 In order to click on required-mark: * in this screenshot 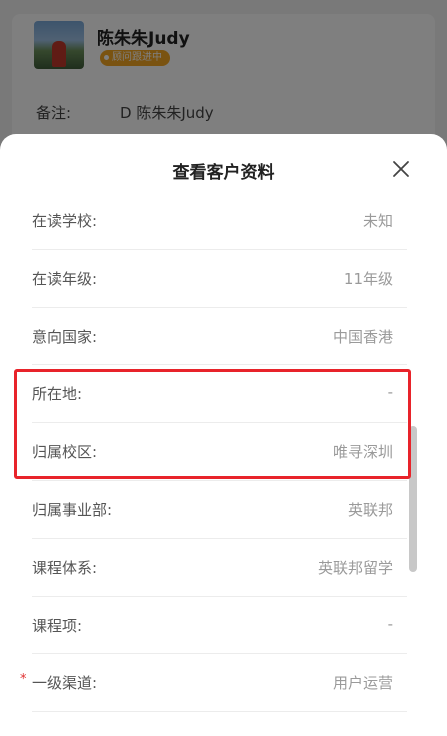, I will do `click(23, 680)`.